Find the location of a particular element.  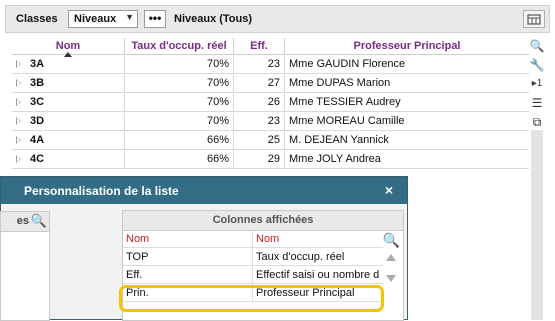

table-layout-icon is located at coordinates (534, 19).